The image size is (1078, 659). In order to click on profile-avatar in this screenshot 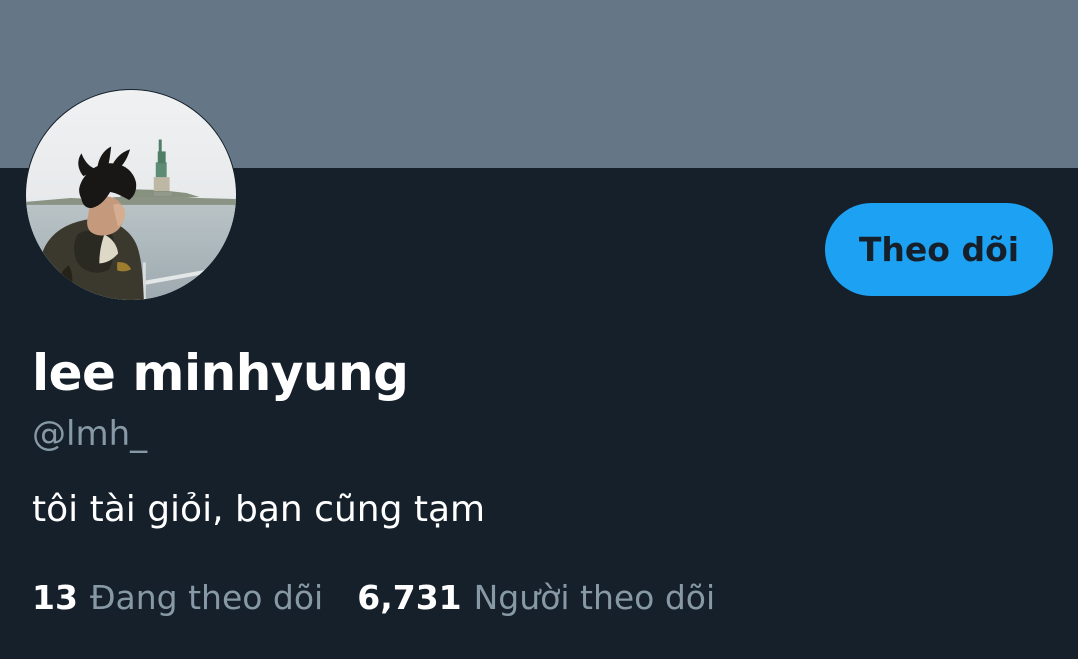, I will do `click(131, 195)`.